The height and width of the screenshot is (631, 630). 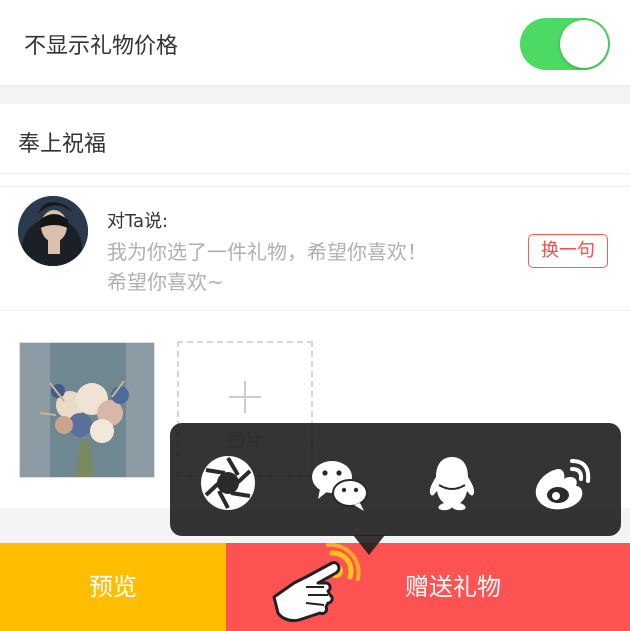 I want to click on swap-message-button: 换一句, so click(x=568, y=251).